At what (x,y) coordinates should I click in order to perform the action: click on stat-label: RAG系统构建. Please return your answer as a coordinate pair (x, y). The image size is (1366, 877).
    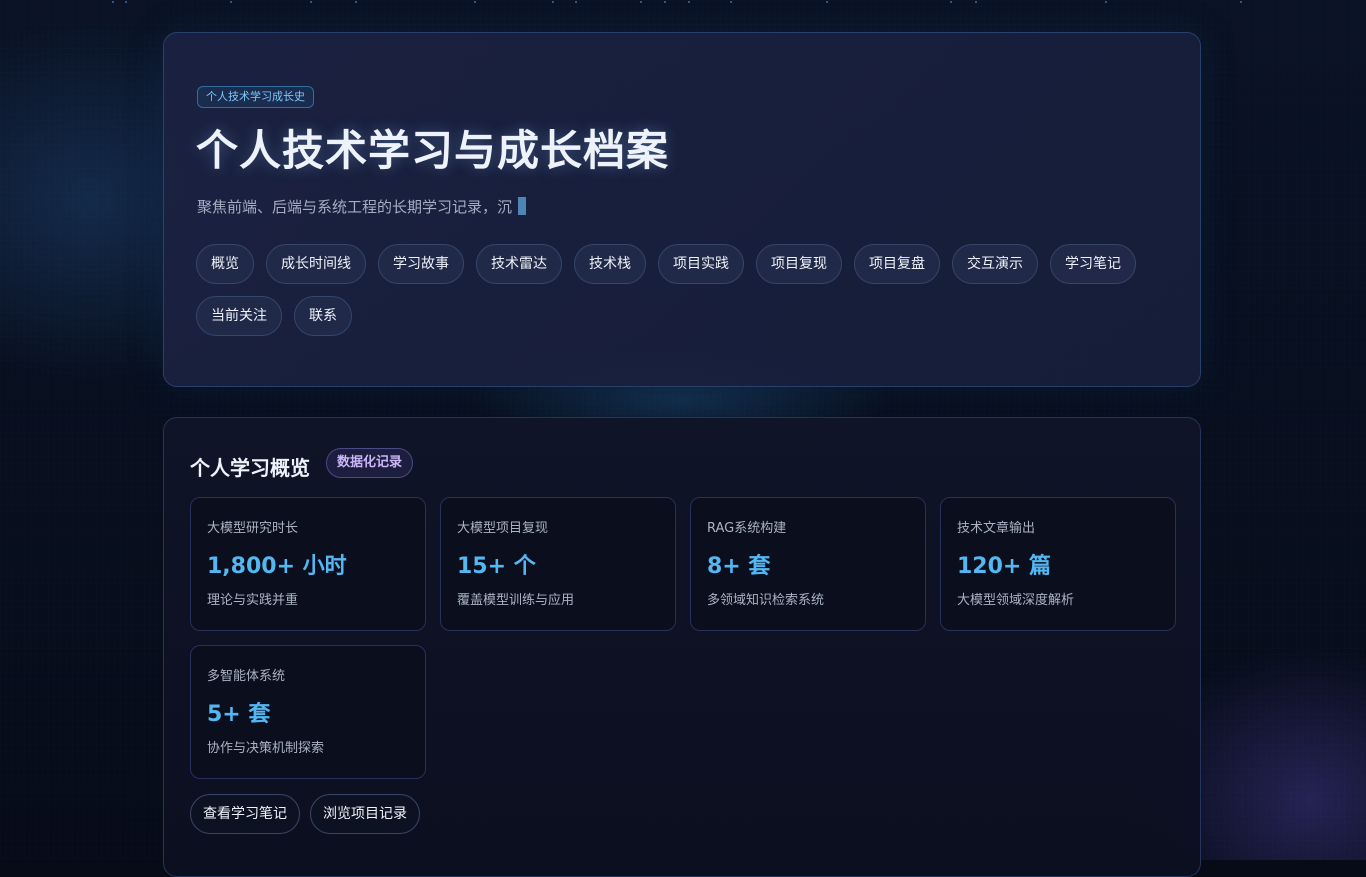
    Looking at the image, I should click on (747, 528).